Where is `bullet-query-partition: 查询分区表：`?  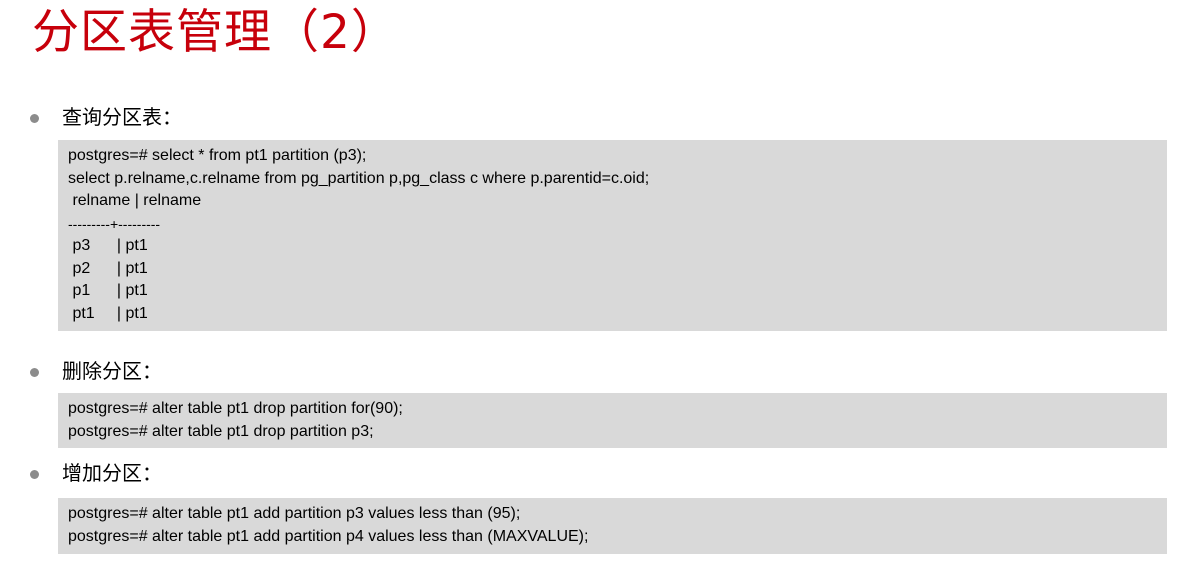 bullet-query-partition: 查询分区表： is located at coordinates (106, 117).